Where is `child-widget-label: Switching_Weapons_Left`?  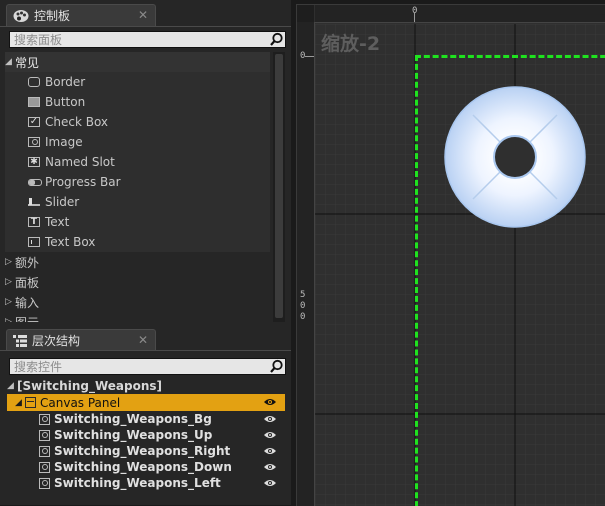 child-widget-label: Switching_Weapons_Left is located at coordinates (137, 483).